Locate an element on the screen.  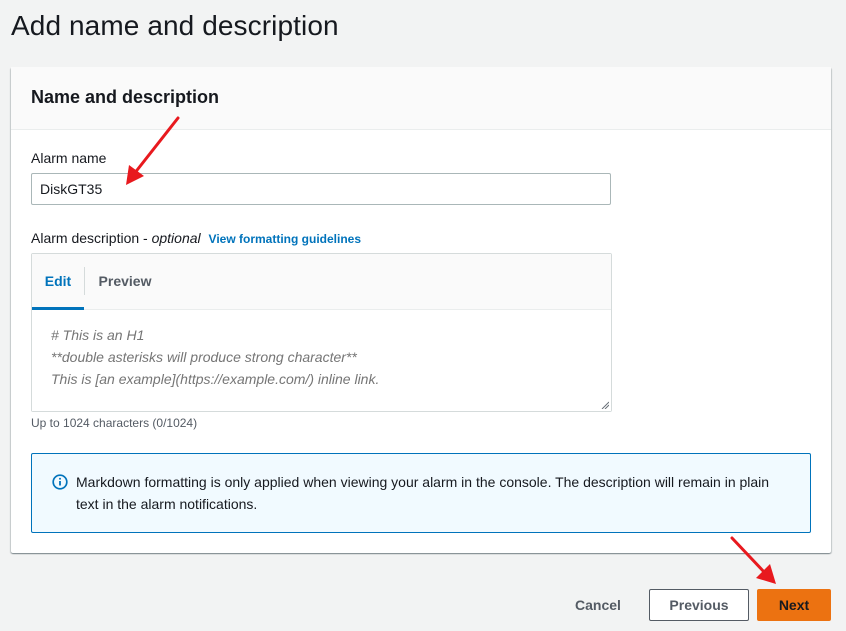
optional-label: optional is located at coordinates (176, 238).